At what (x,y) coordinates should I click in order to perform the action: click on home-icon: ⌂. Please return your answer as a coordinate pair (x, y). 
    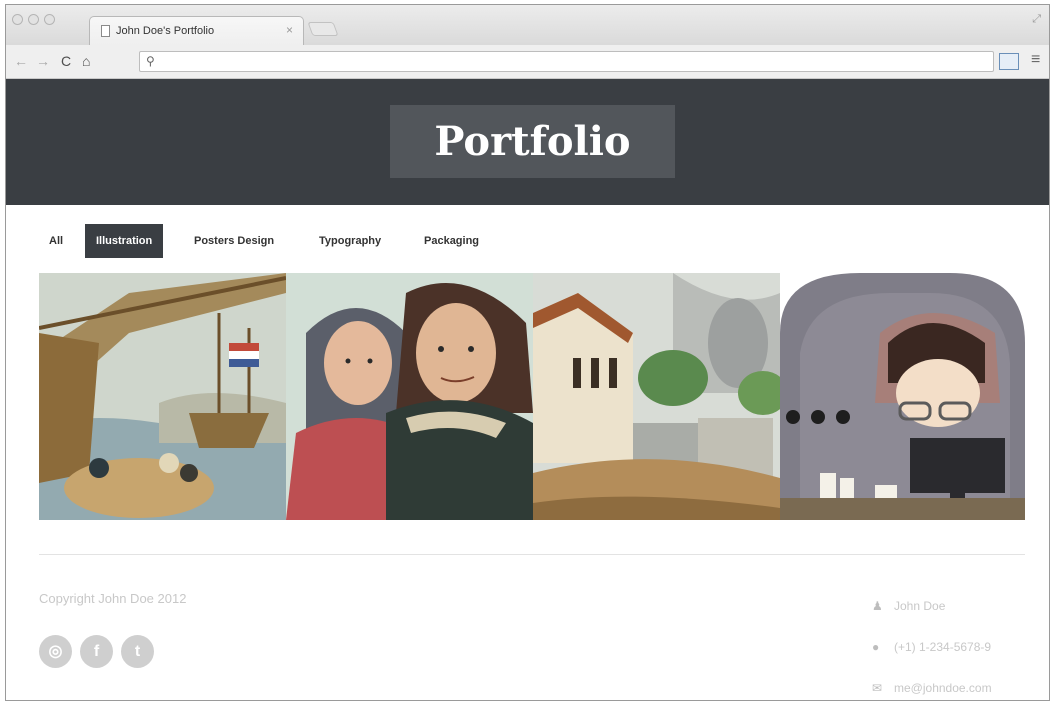
    Looking at the image, I should click on (86, 61).